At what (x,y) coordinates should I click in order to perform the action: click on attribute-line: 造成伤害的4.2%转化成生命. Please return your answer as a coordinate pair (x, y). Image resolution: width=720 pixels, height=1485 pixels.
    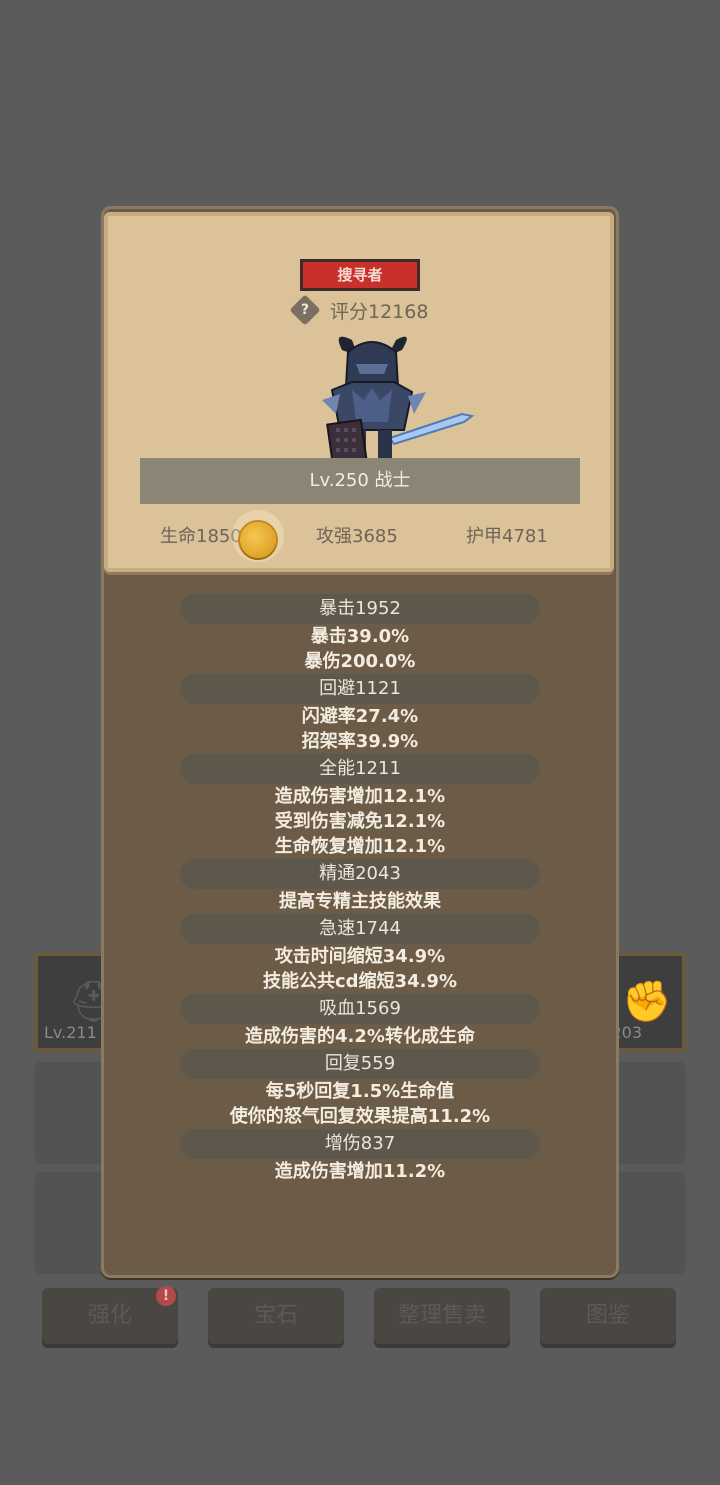
    Looking at the image, I should click on (360, 1036).